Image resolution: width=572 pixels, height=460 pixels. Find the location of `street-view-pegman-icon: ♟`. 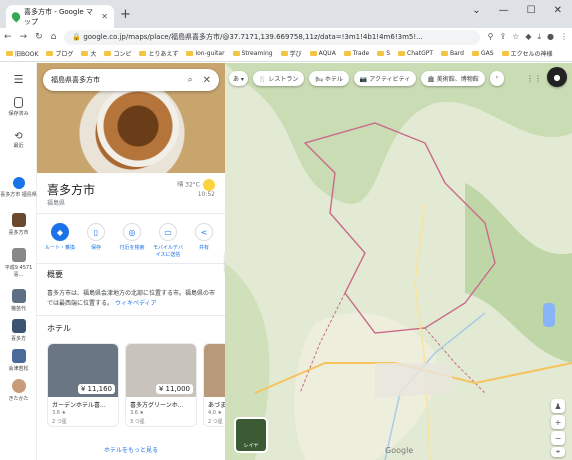

street-view-pegman-icon: ♟ is located at coordinates (558, 406).